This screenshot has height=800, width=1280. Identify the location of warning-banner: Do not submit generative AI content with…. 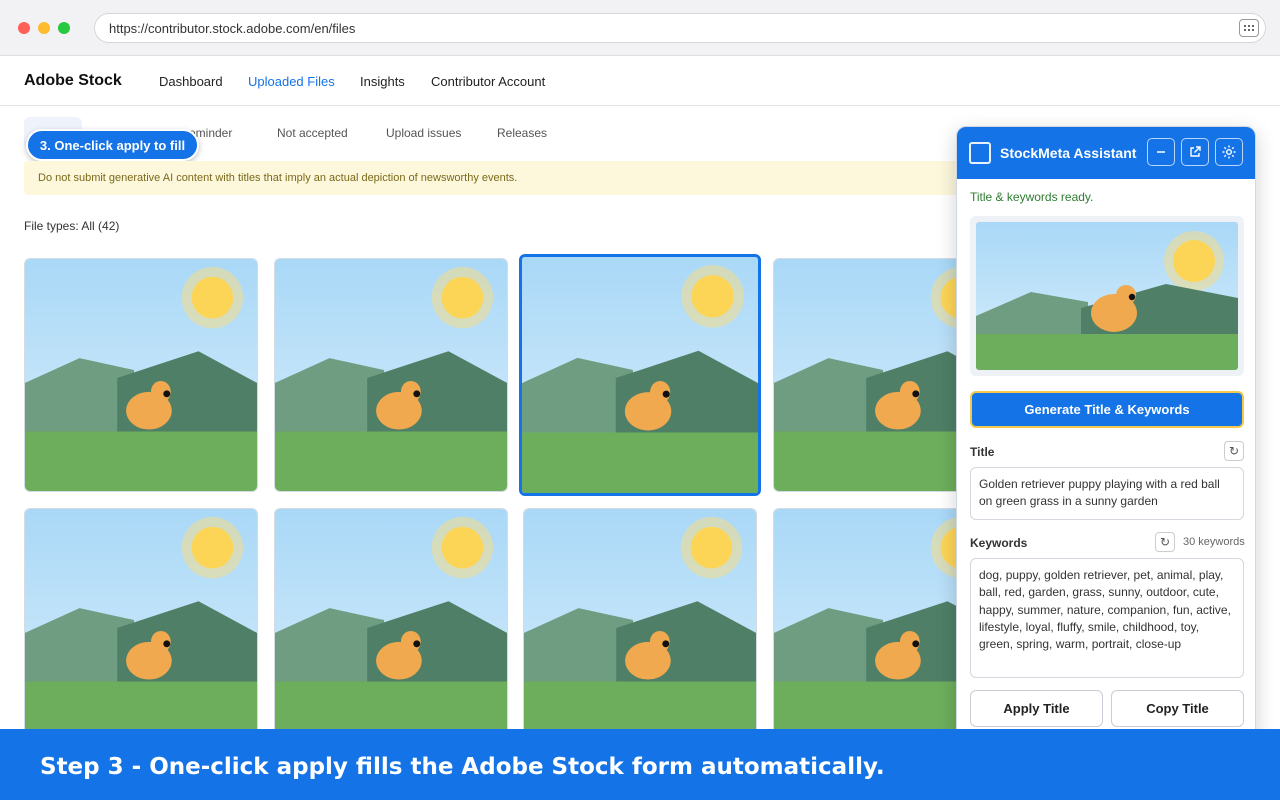
(494, 178).